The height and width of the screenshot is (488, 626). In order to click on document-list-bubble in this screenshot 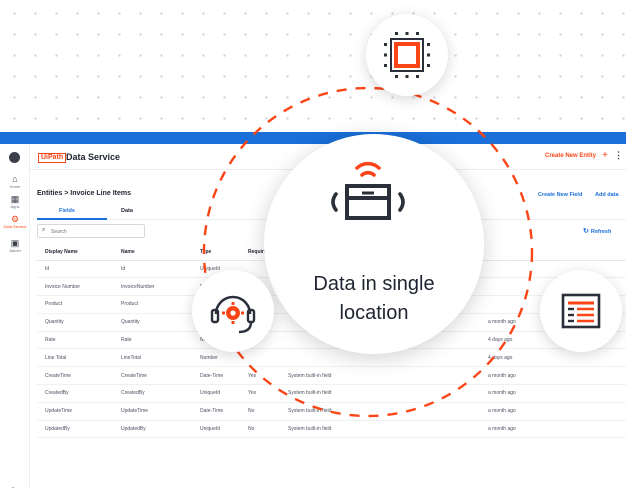, I will do `click(581, 311)`.